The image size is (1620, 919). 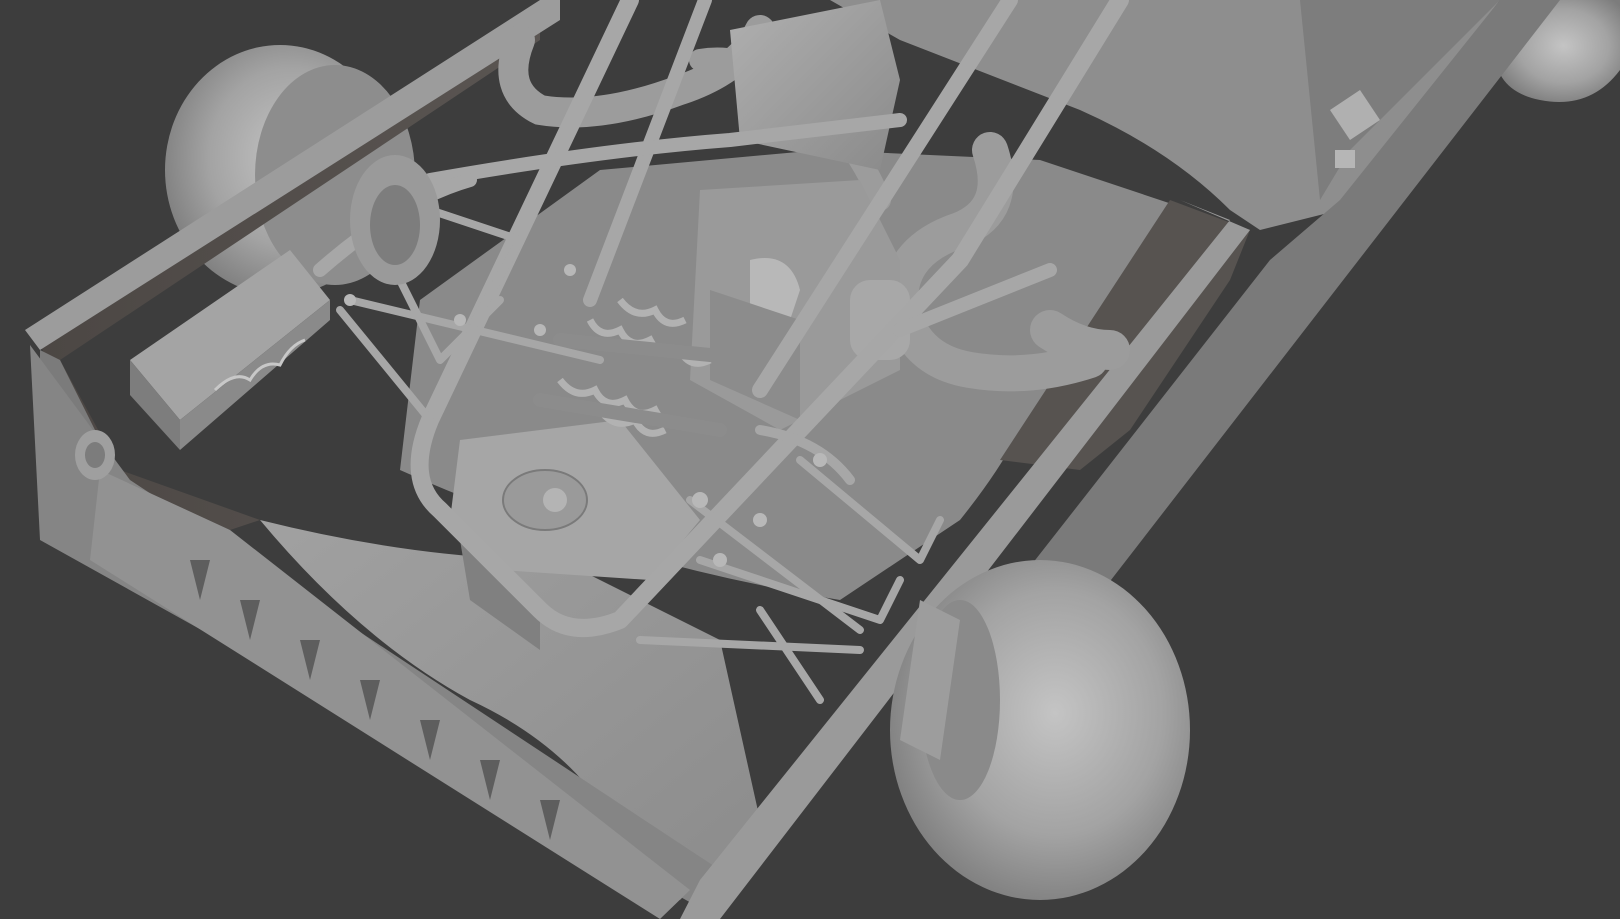 I want to click on tire-front-right, so click(x=1040, y=730).